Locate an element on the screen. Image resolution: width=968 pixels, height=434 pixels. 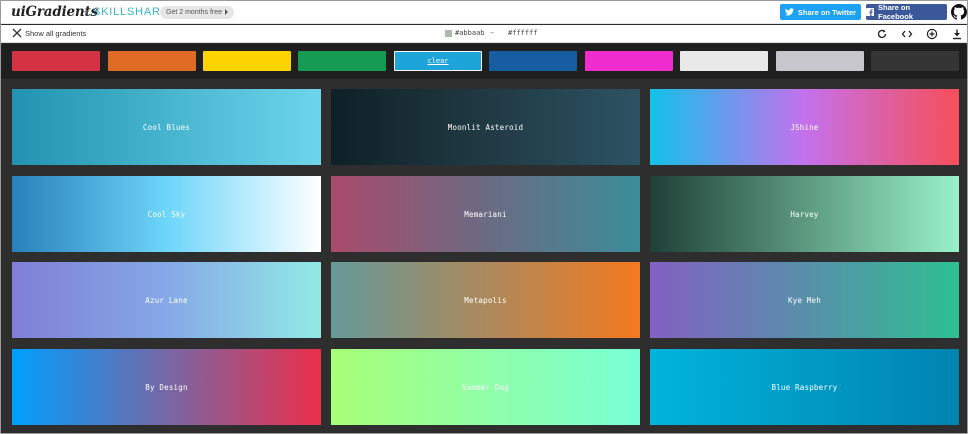
gradient-card: Cool Sky is located at coordinates (166, 214).